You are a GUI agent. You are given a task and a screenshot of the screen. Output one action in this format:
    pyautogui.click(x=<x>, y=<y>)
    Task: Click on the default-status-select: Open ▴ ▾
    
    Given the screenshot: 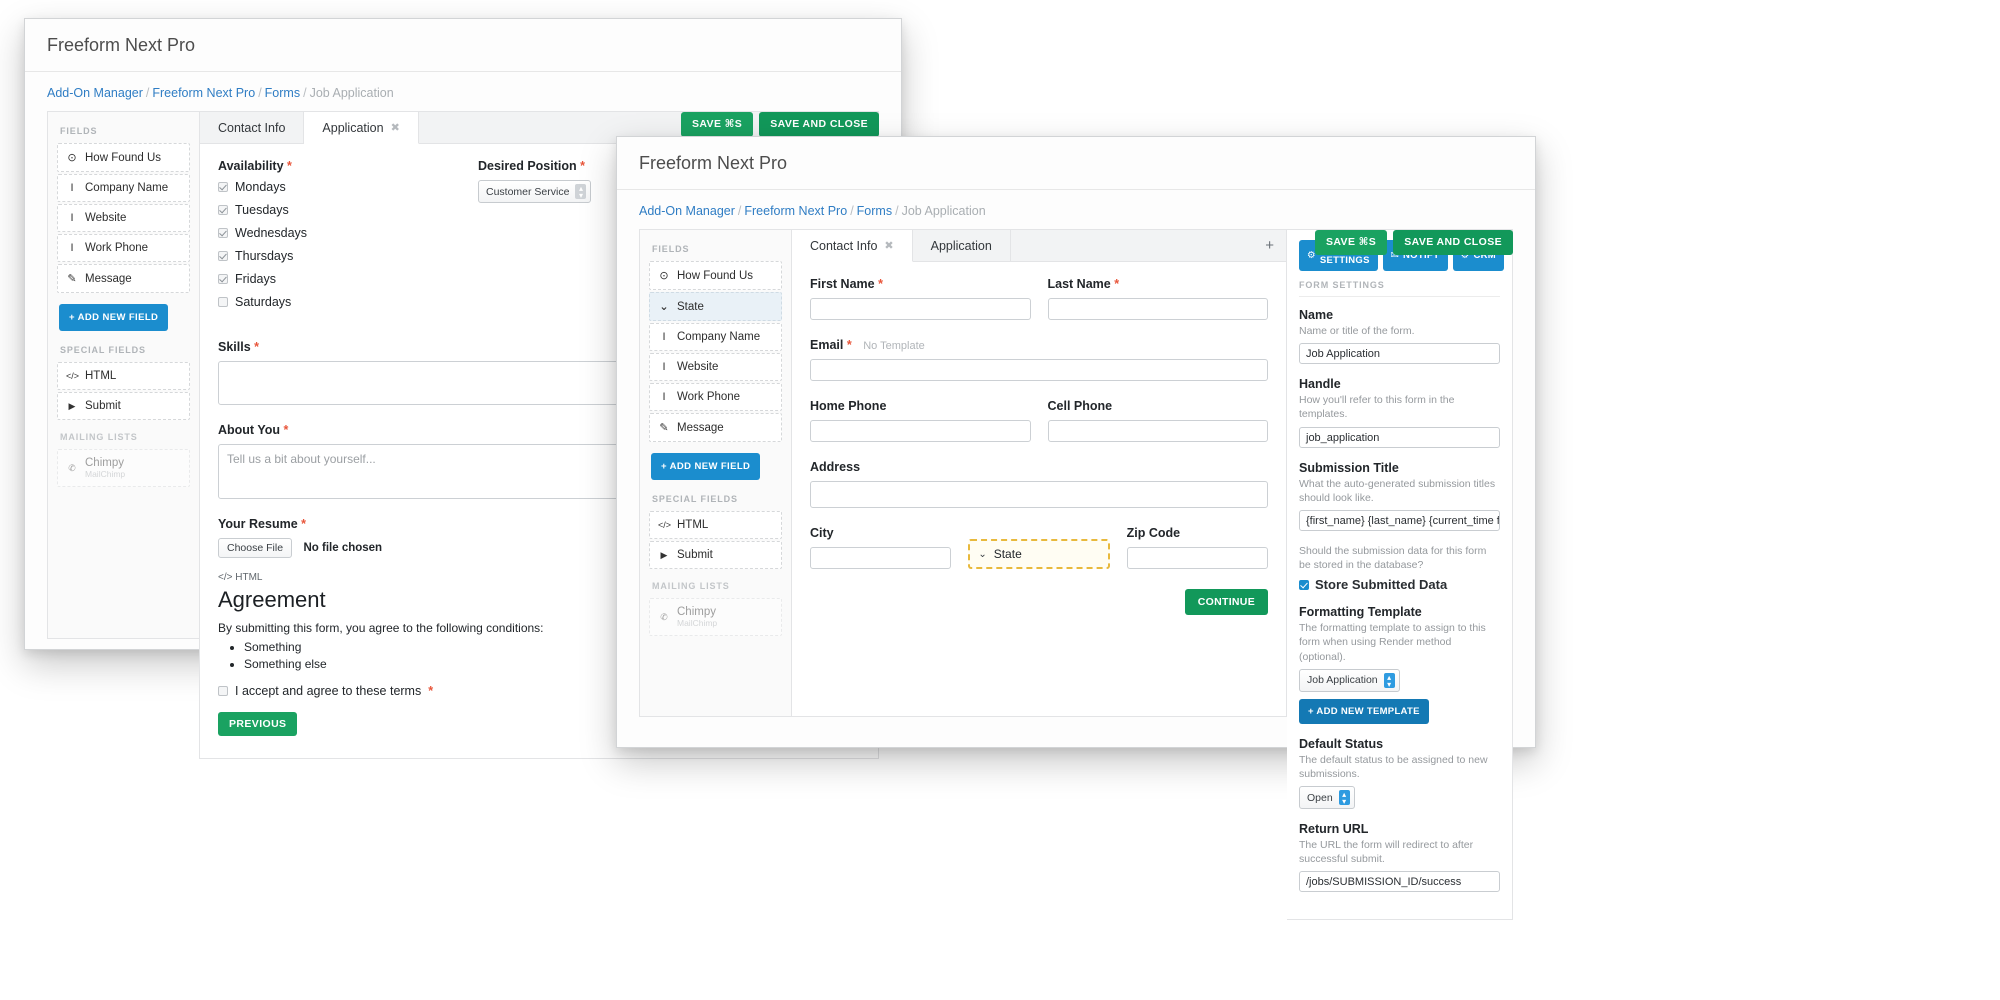 What is the action you would take?
    pyautogui.click(x=1327, y=798)
    